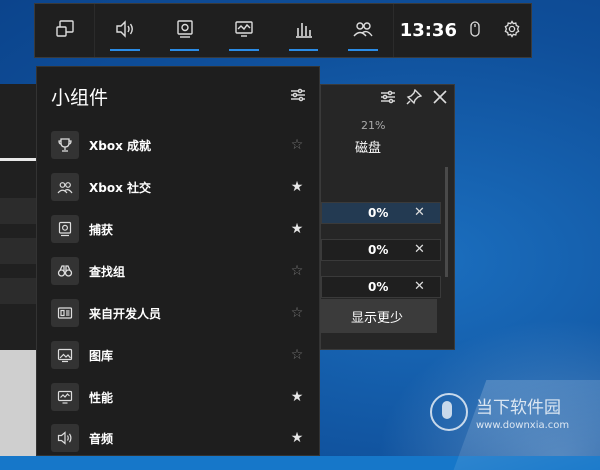  I want to click on mouse-icon, so click(475, 31).